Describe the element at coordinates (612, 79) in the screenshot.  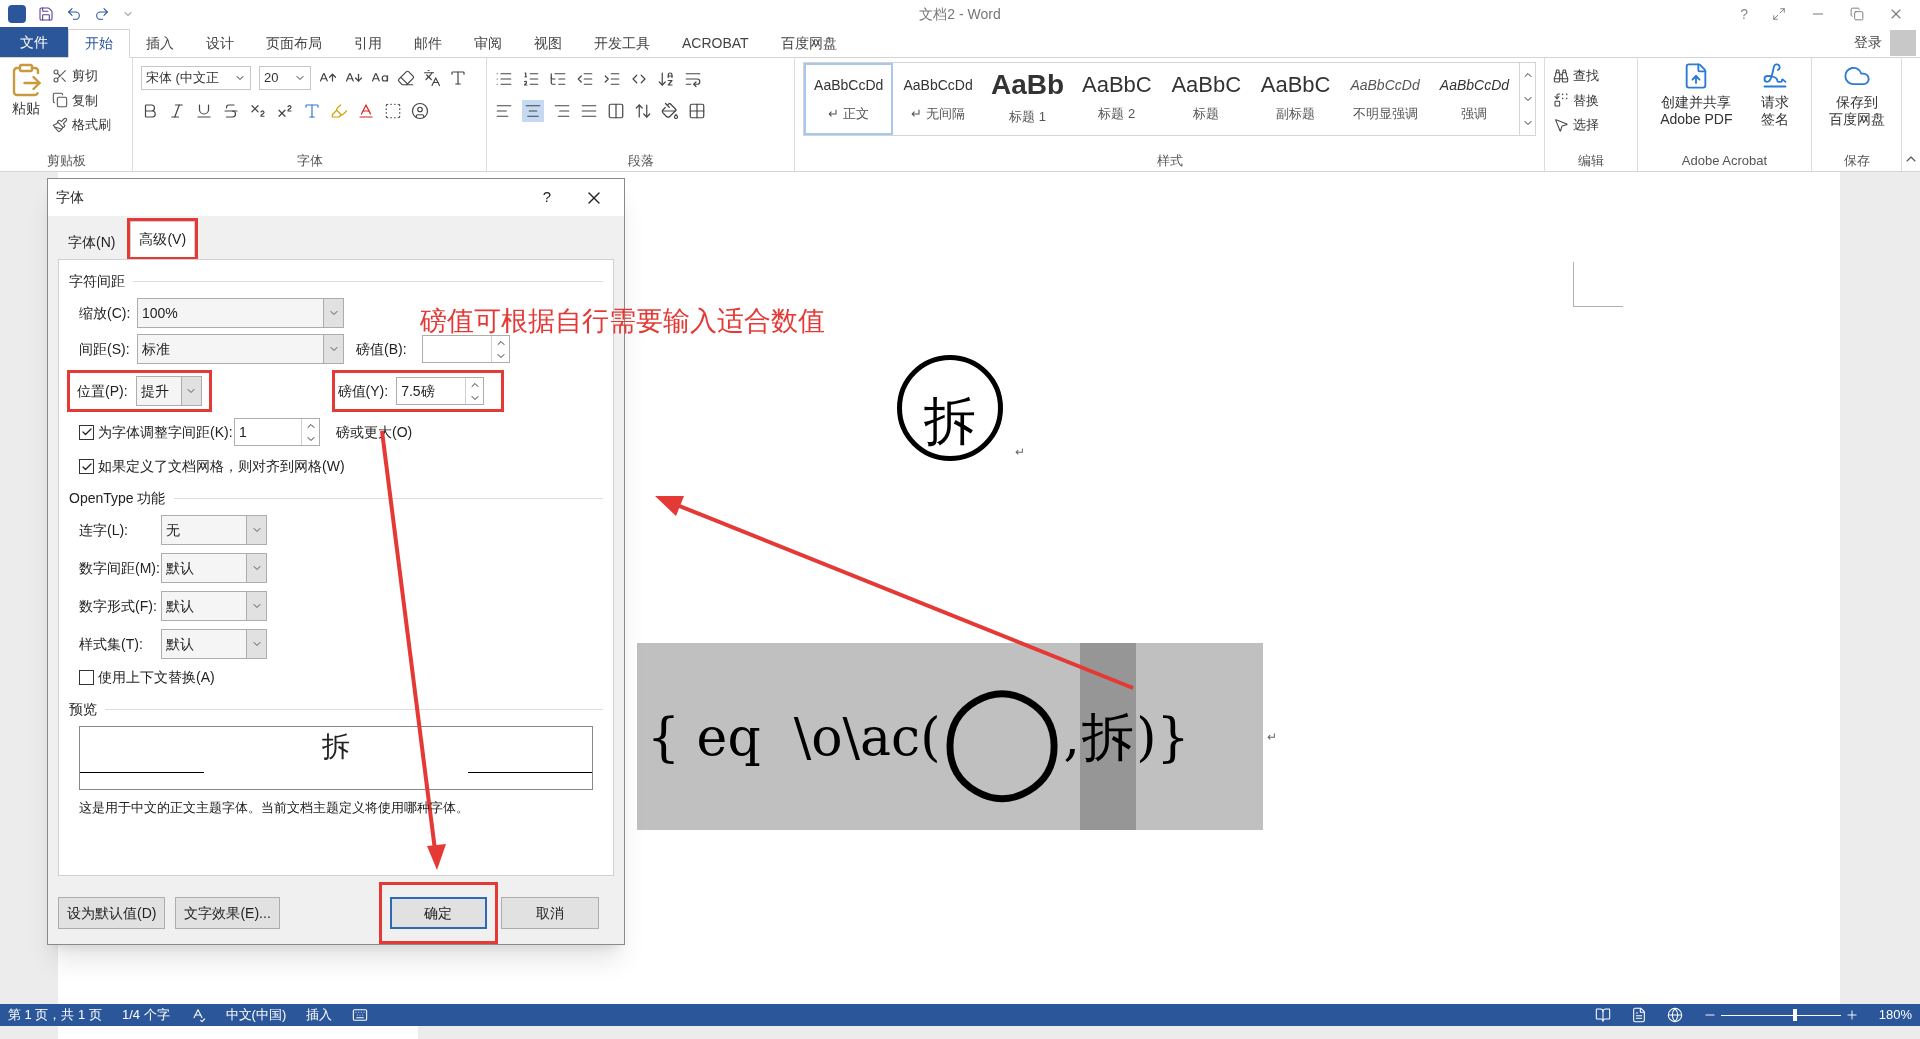
I see `increase-indent-icon` at that location.